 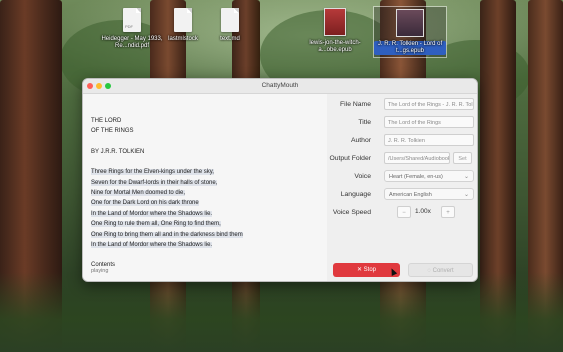 What do you see at coordinates (462, 158) in the screenshot?
I see `set-folder-button: Set` at bounding box center [462, 158].